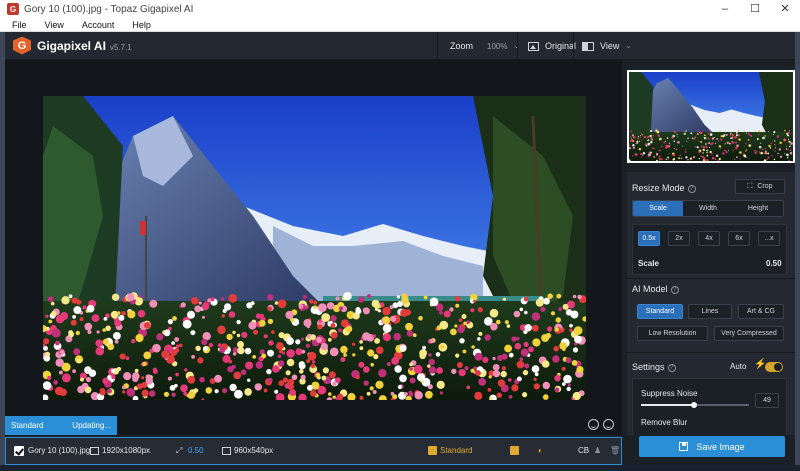  Describe the element at coordinates (712, 446) in the screenshot. I see `save-image-button: Save Image` at that location.